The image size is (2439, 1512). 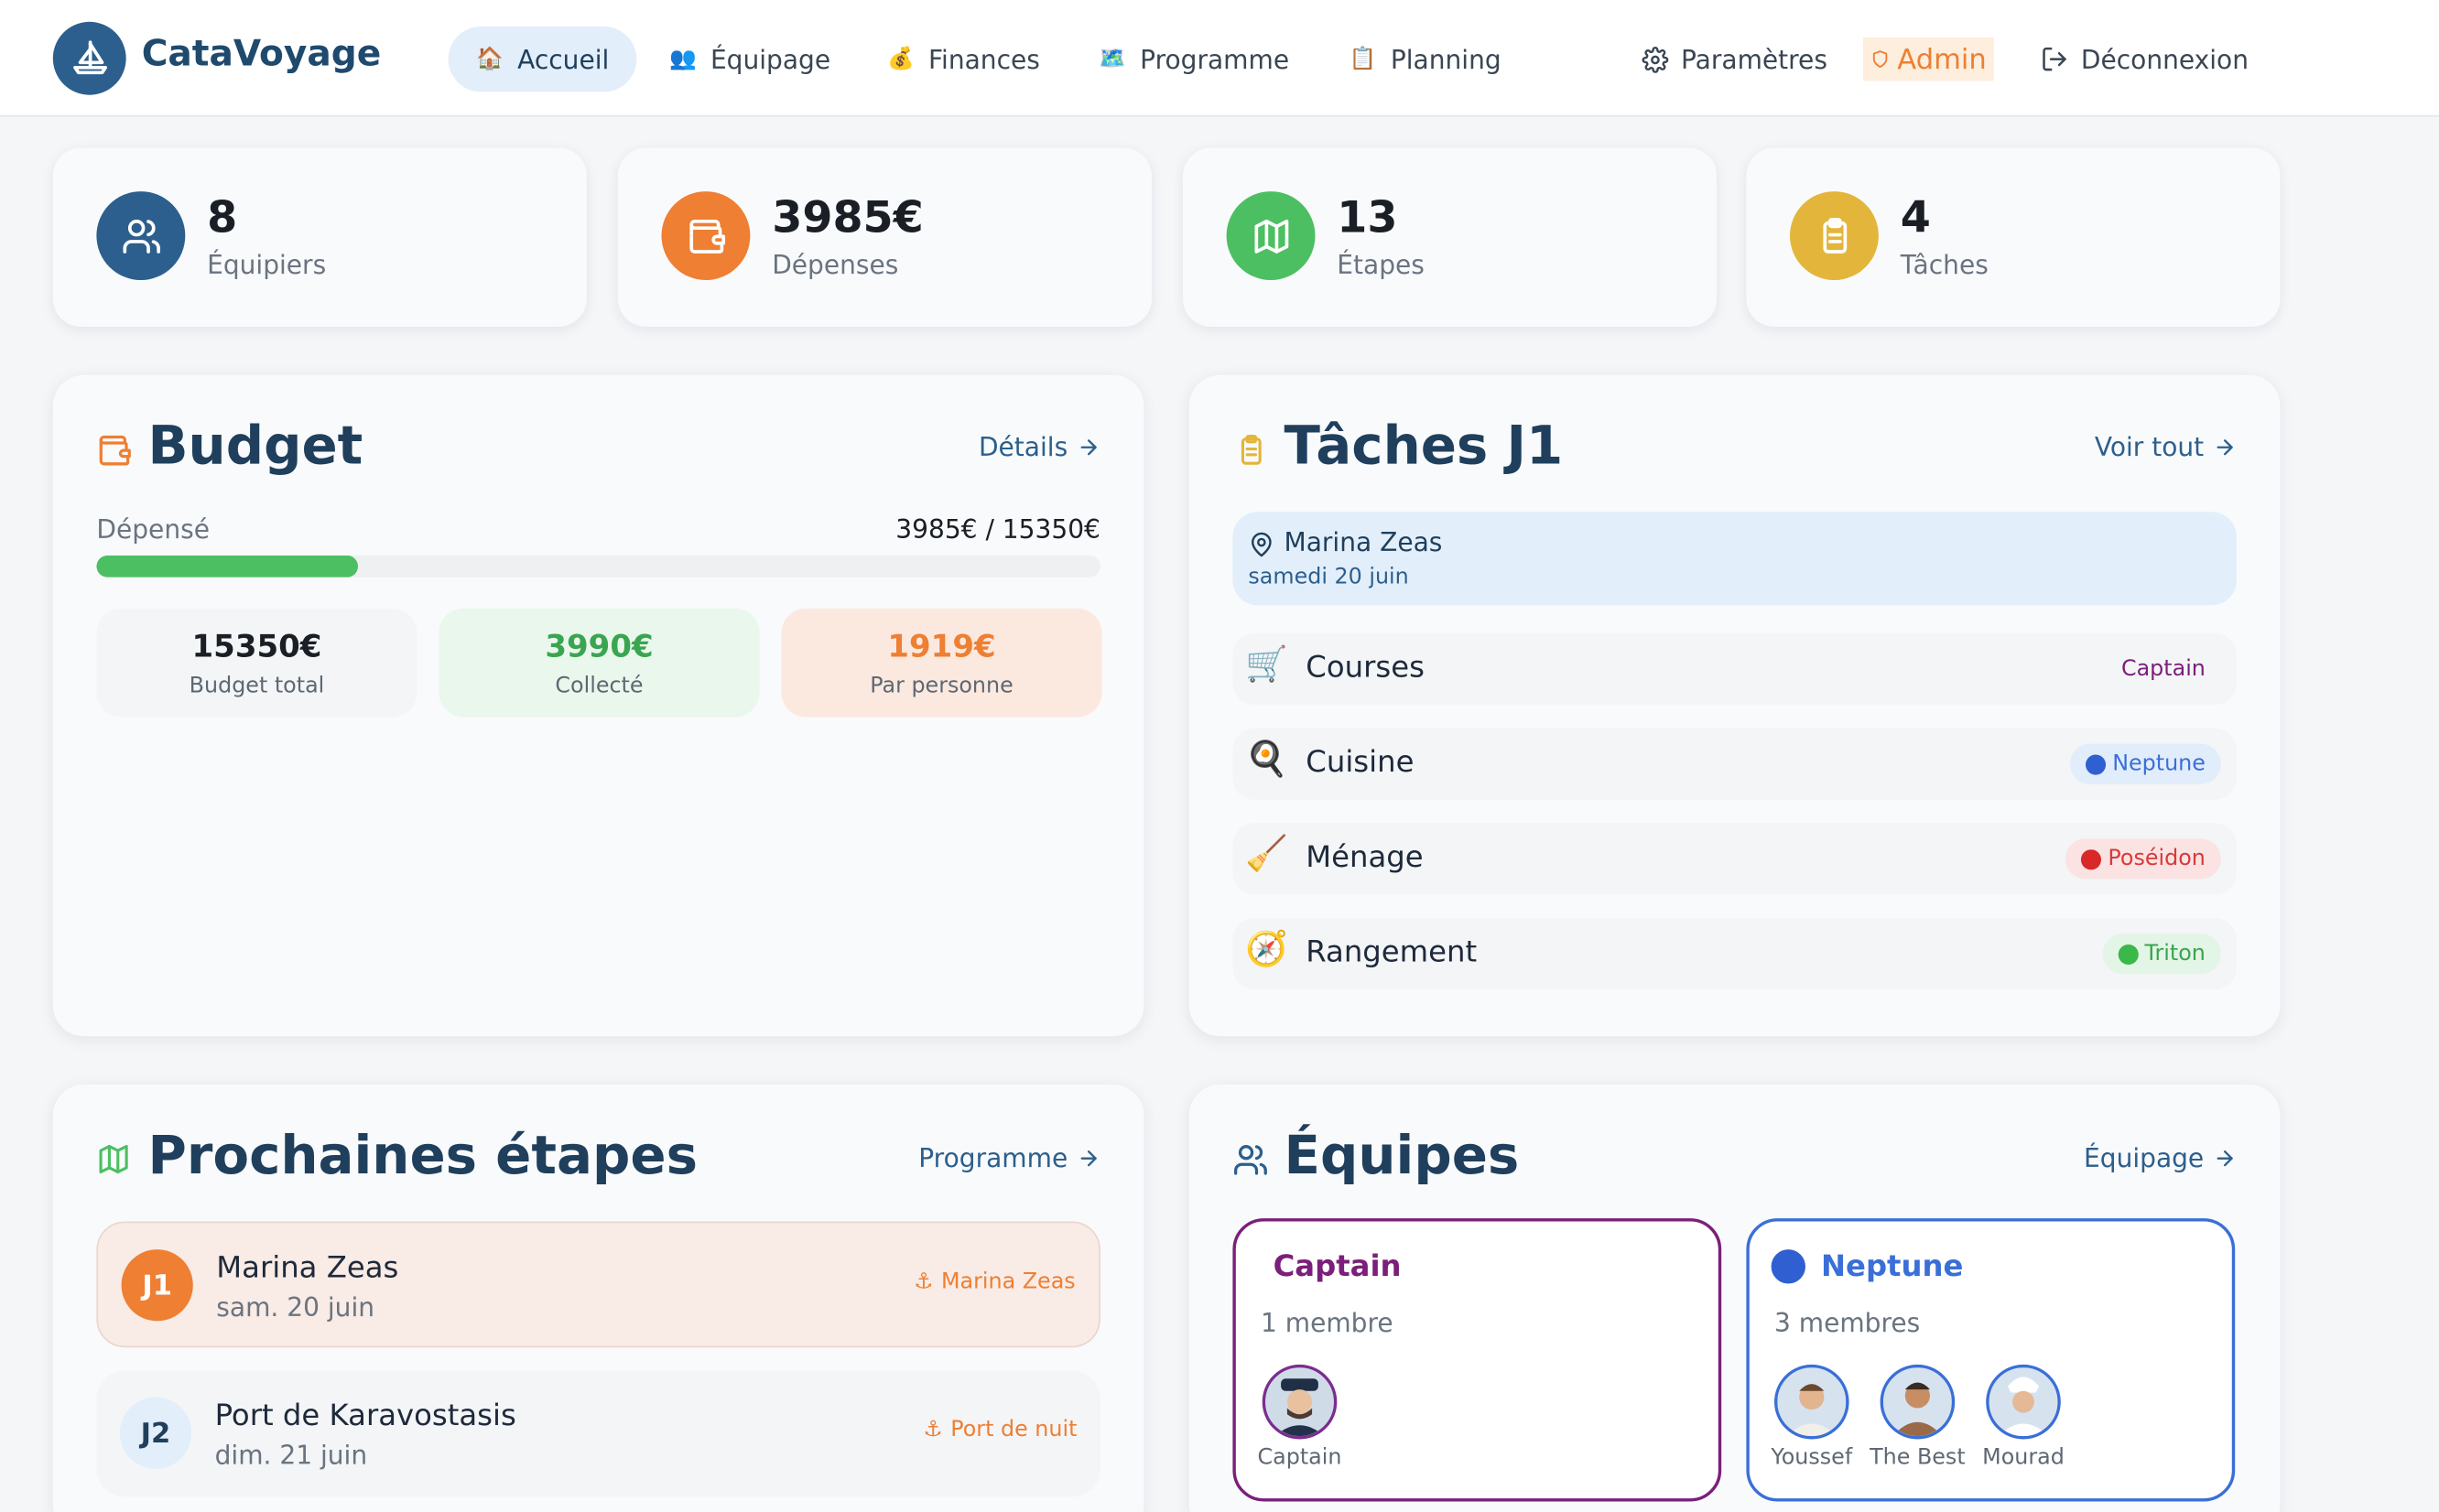 What do you see at coordinates (1252, 450) in the screenshot?
I see `clipboard-icon` at bounding box center [1252, 450].